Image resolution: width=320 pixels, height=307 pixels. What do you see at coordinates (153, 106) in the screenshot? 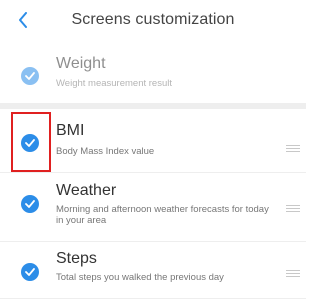
I see `section-divider` at bounding box center [153, 106].